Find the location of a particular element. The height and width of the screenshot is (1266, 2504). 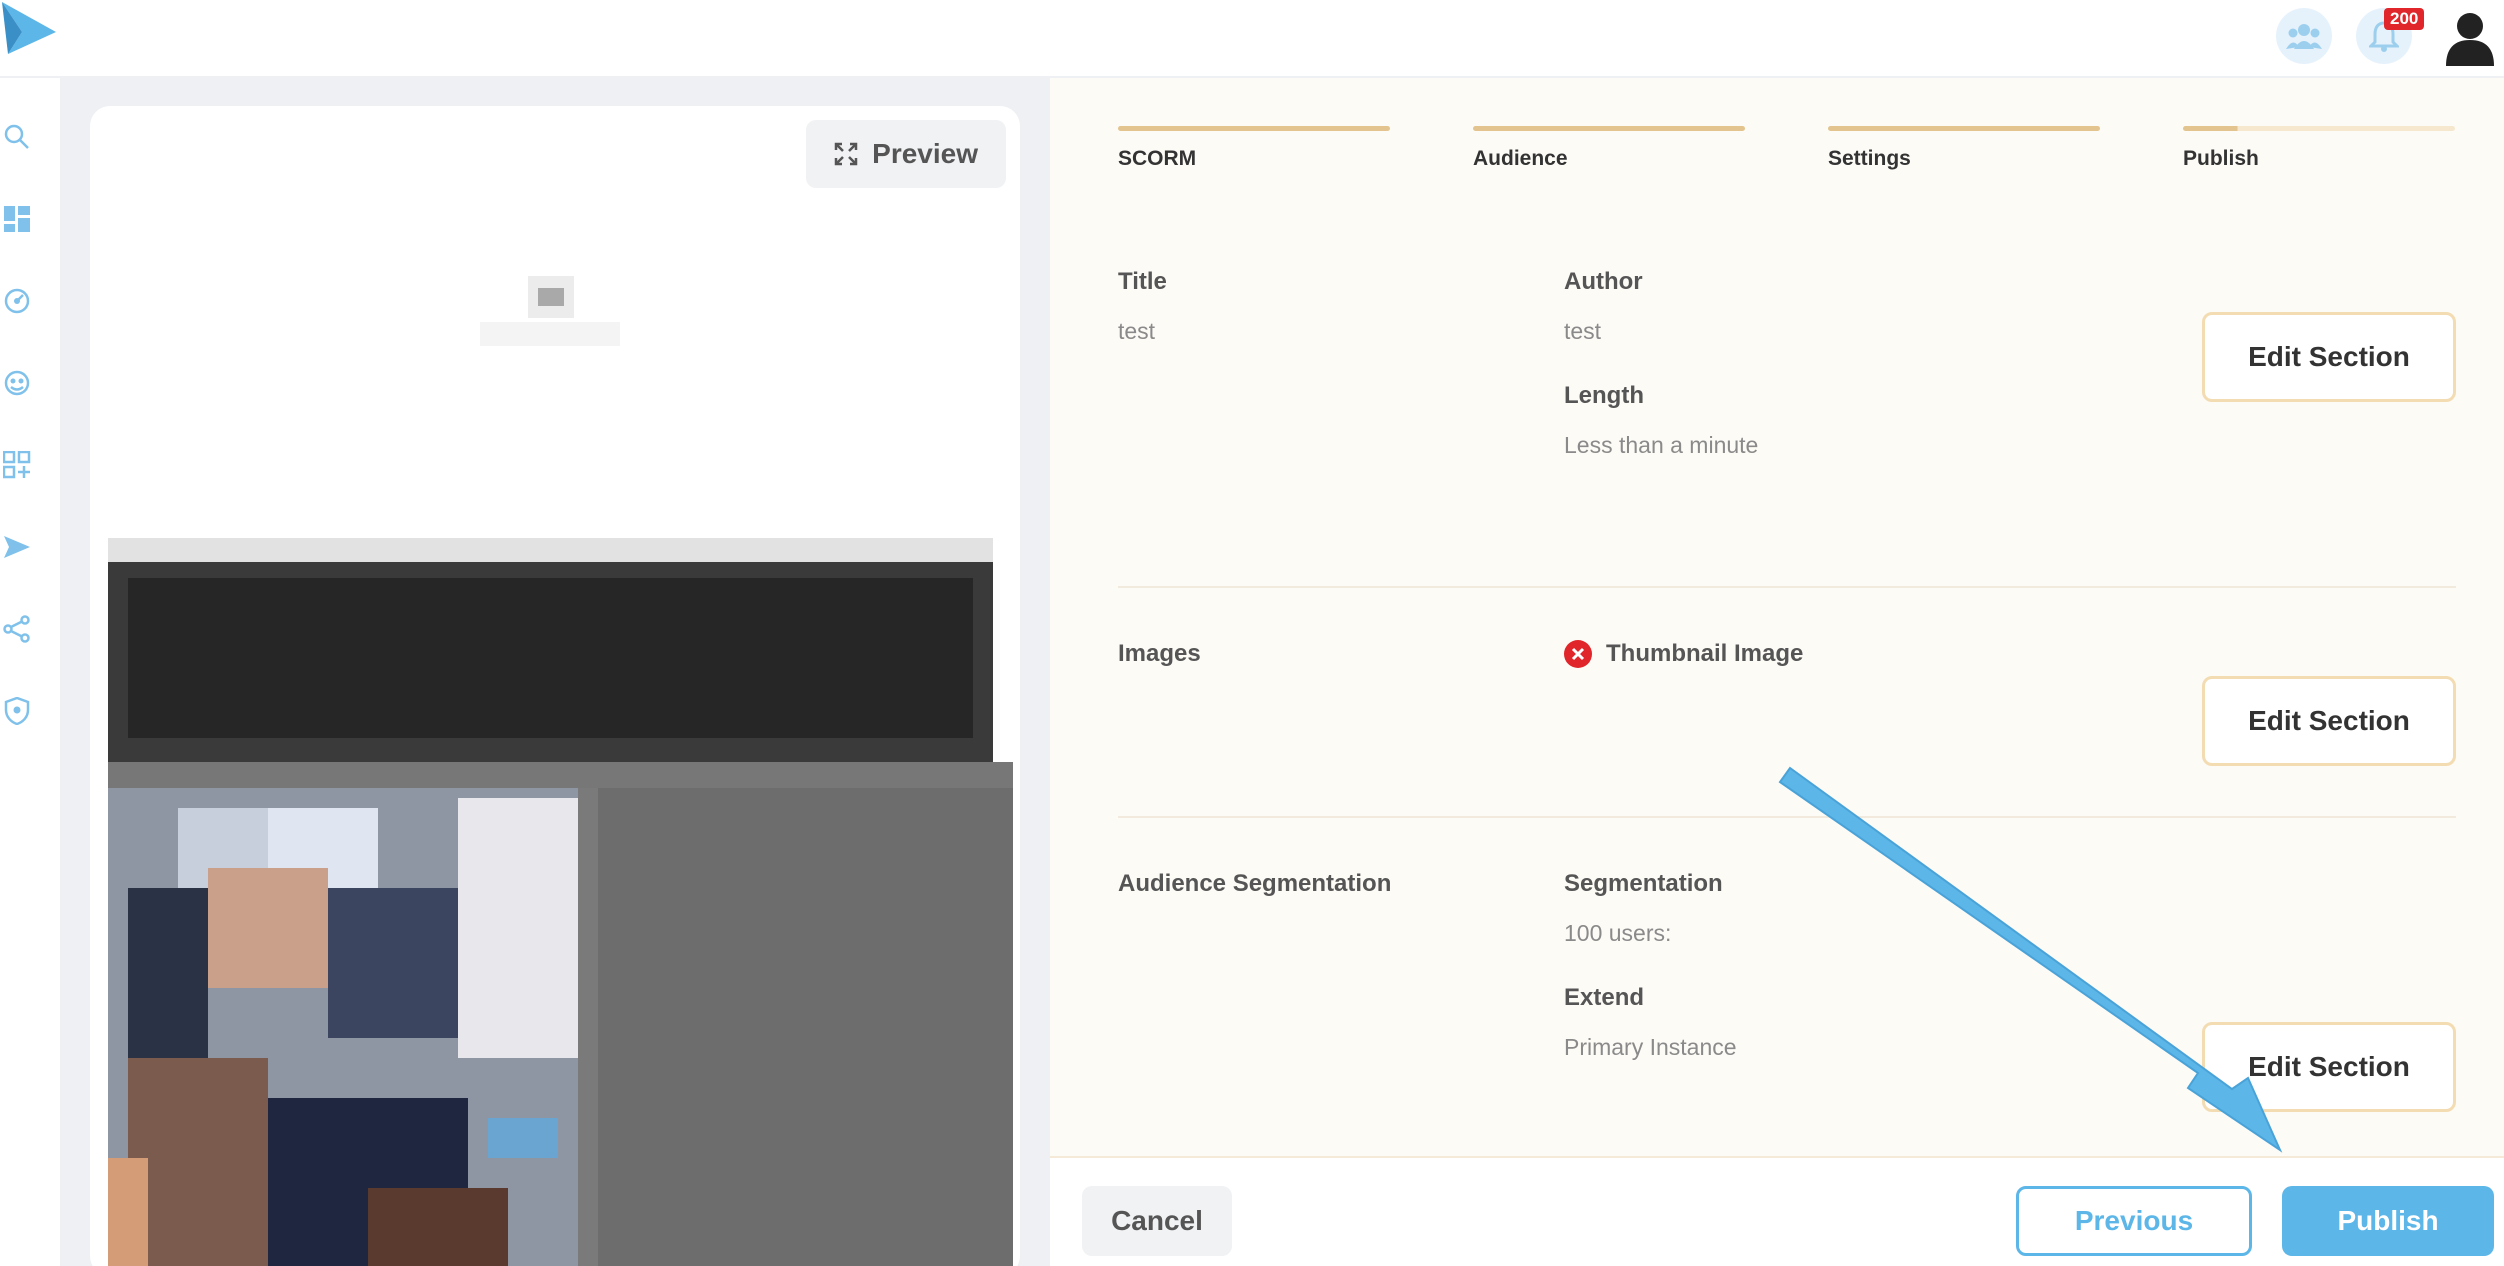

edit-details-button: Edit Section is located at coordinates (2329, 357).